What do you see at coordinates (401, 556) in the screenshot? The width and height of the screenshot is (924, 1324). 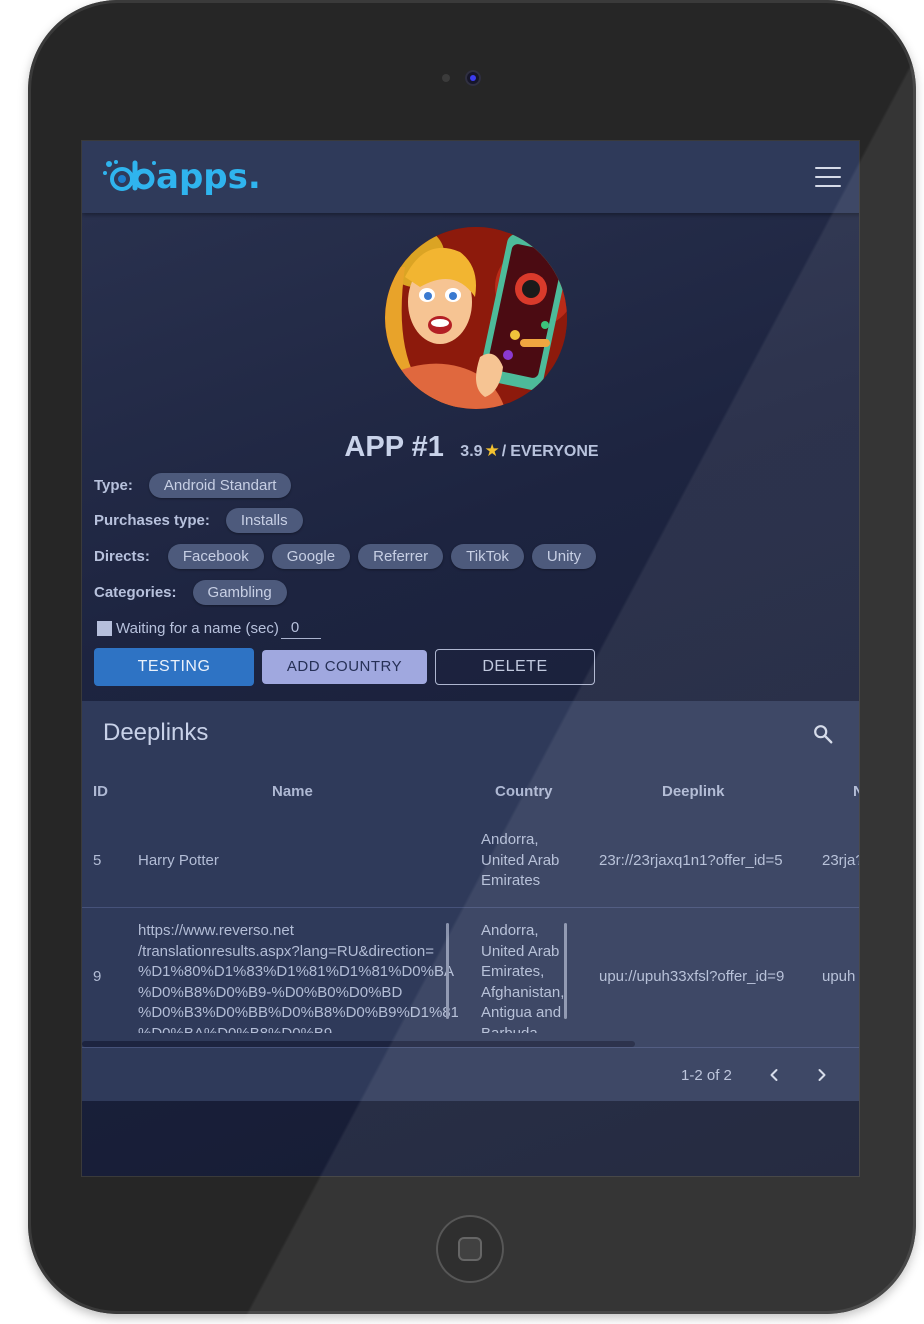 I see `direct-chip-referrer: Referrer` at bounding box center [401, 556].